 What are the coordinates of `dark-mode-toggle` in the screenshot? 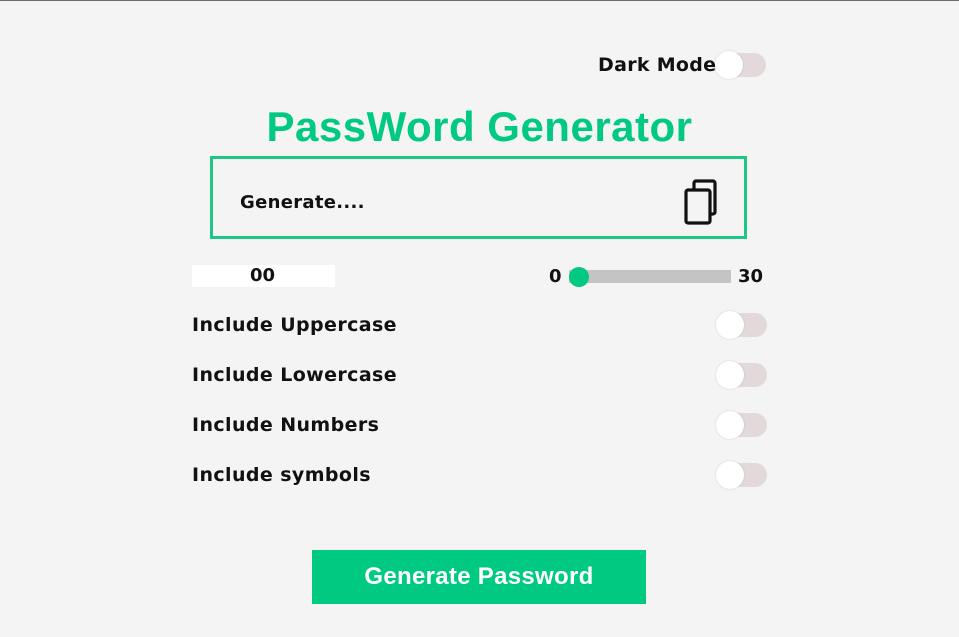 It's located at (741, 65).